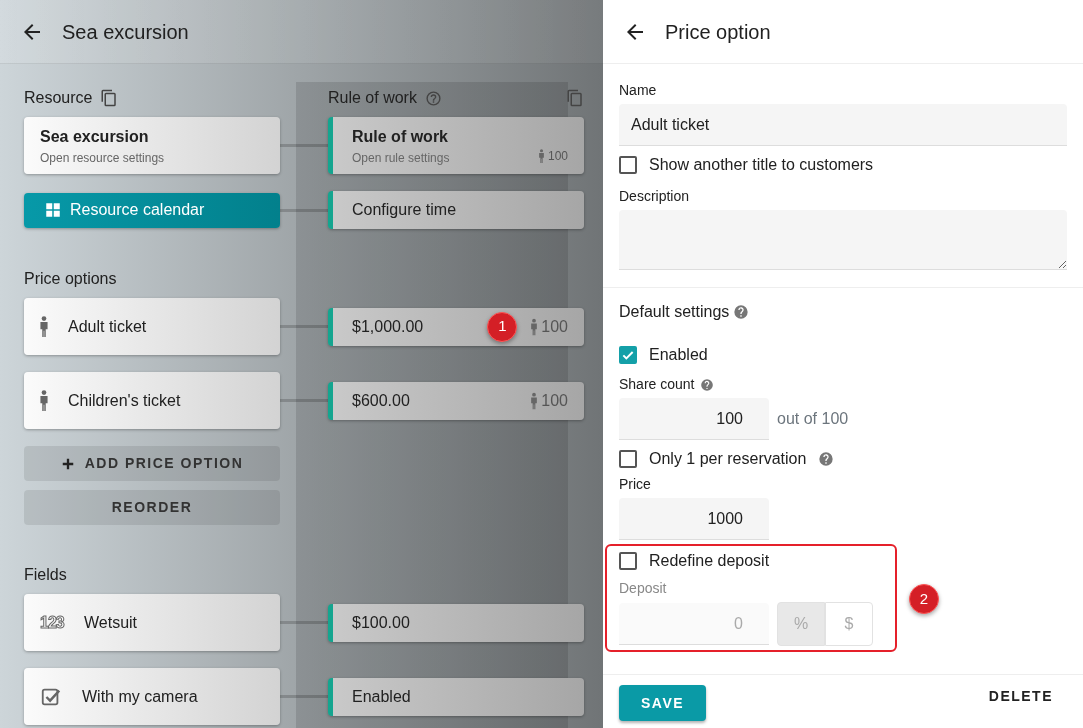 This screenshot has width=1083, height=728. I want to click on rule-card: Configure time, so click(456, 210).